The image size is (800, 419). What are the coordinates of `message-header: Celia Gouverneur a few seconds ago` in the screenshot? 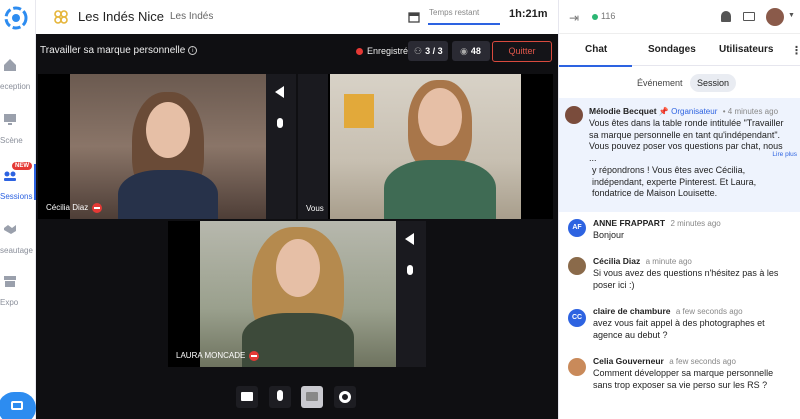 It's located at (664, 361).